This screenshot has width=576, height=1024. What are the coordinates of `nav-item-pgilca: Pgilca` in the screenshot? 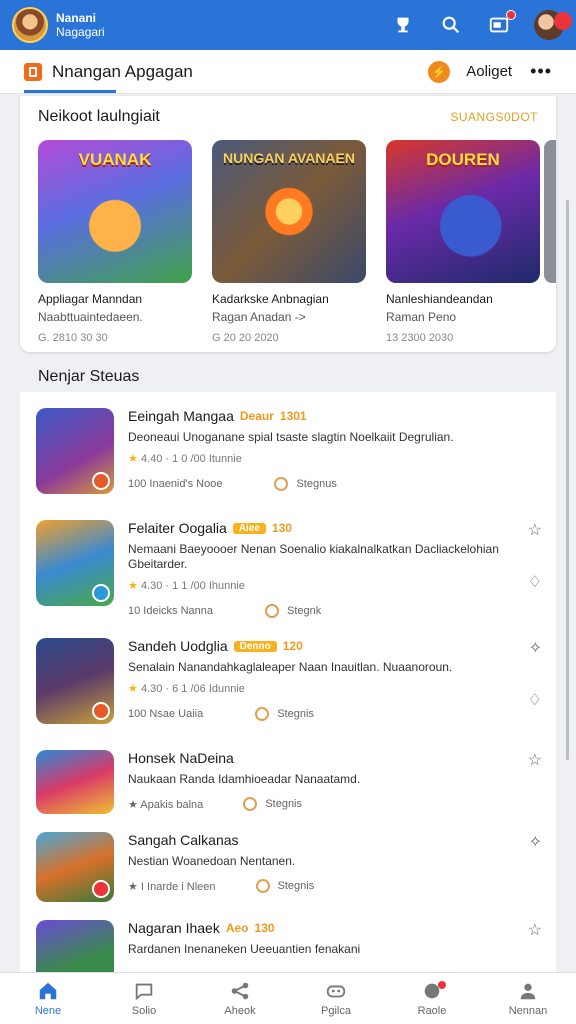 It's located at (336, 998).